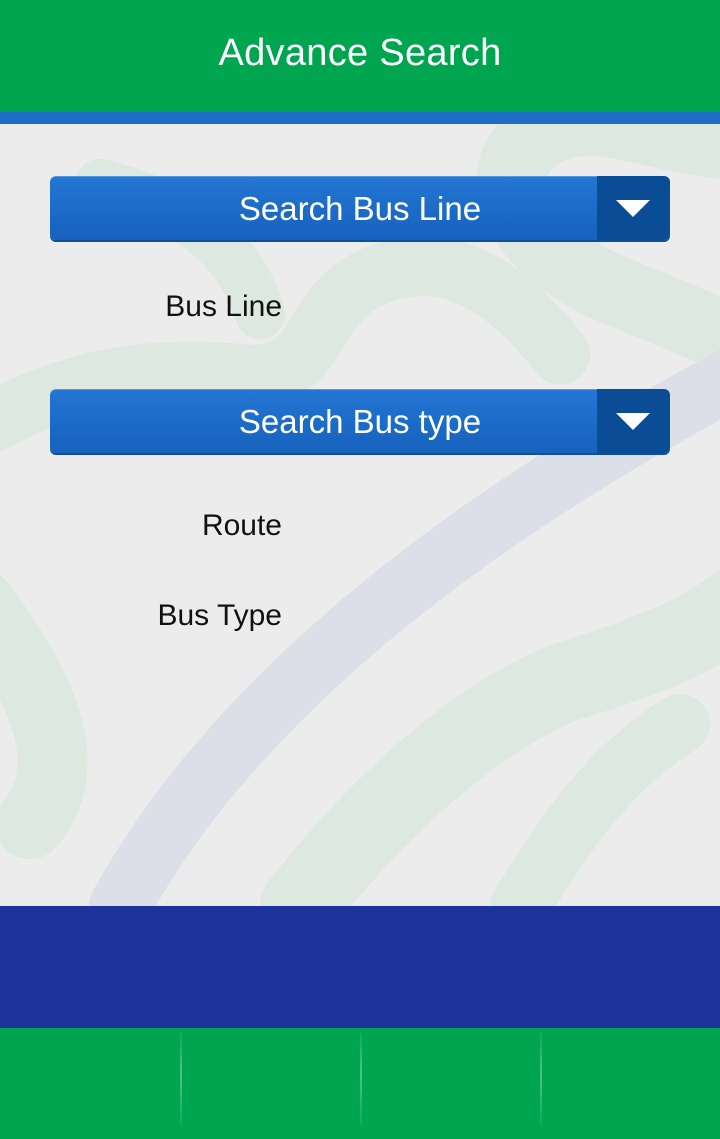 Image resolution: width=720 pixels, height=1139 pixels. I want to click on bottom-tab-bar, so click(360, 1083).